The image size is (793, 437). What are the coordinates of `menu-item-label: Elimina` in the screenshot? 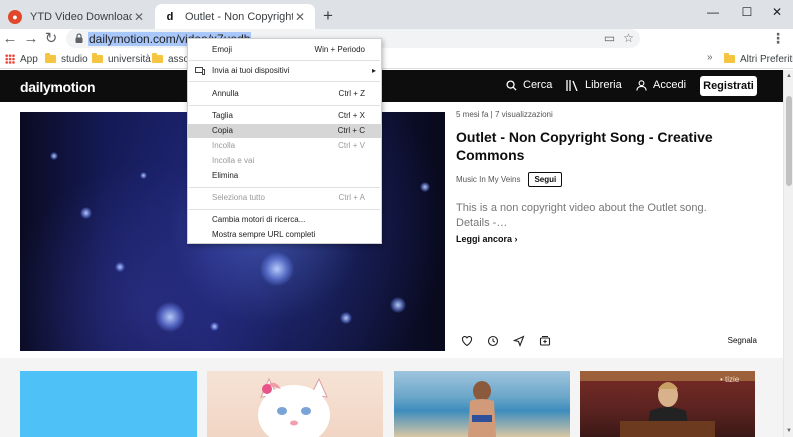 It's located at (225, 175).